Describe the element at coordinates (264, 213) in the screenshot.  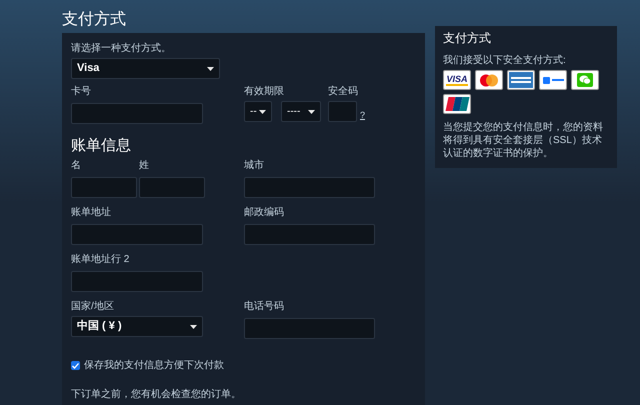
I see `field-label: 邮政编码` at that location.